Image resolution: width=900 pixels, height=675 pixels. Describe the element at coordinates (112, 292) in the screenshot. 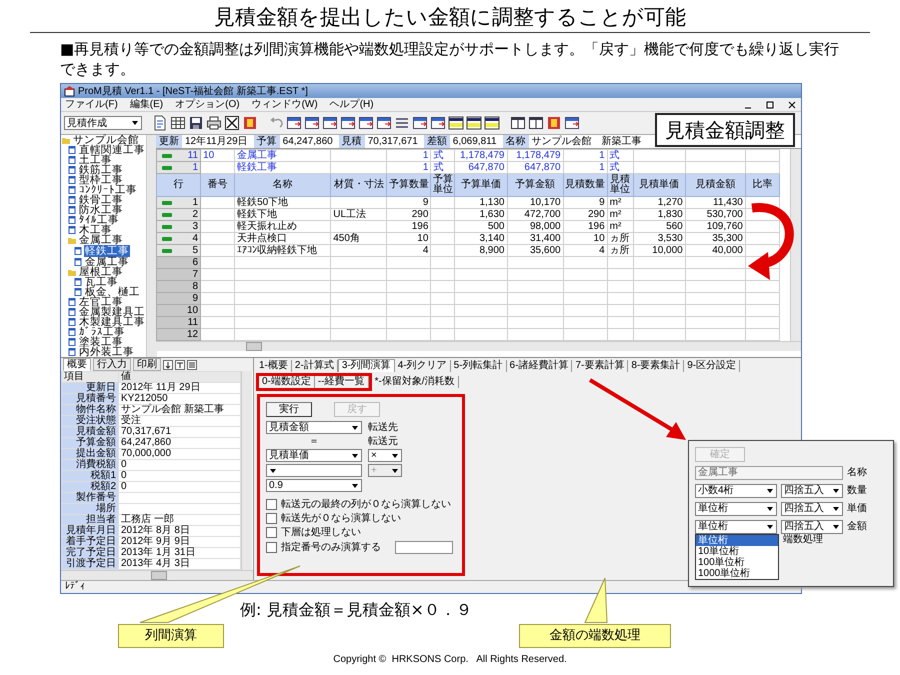

I see `tree-item: 板金、樋工` at that location.